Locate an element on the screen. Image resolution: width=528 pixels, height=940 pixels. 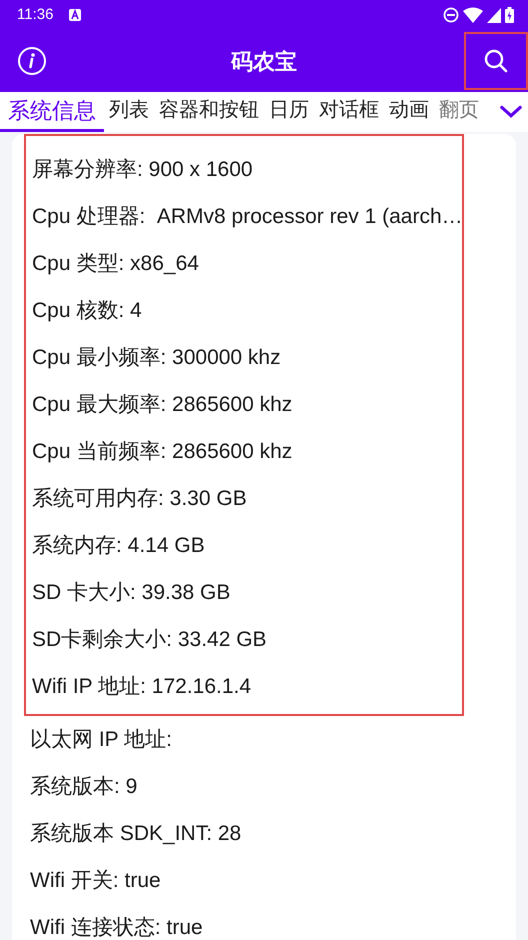
tab: 容器和按钮 is located at coordinates (209, 112).